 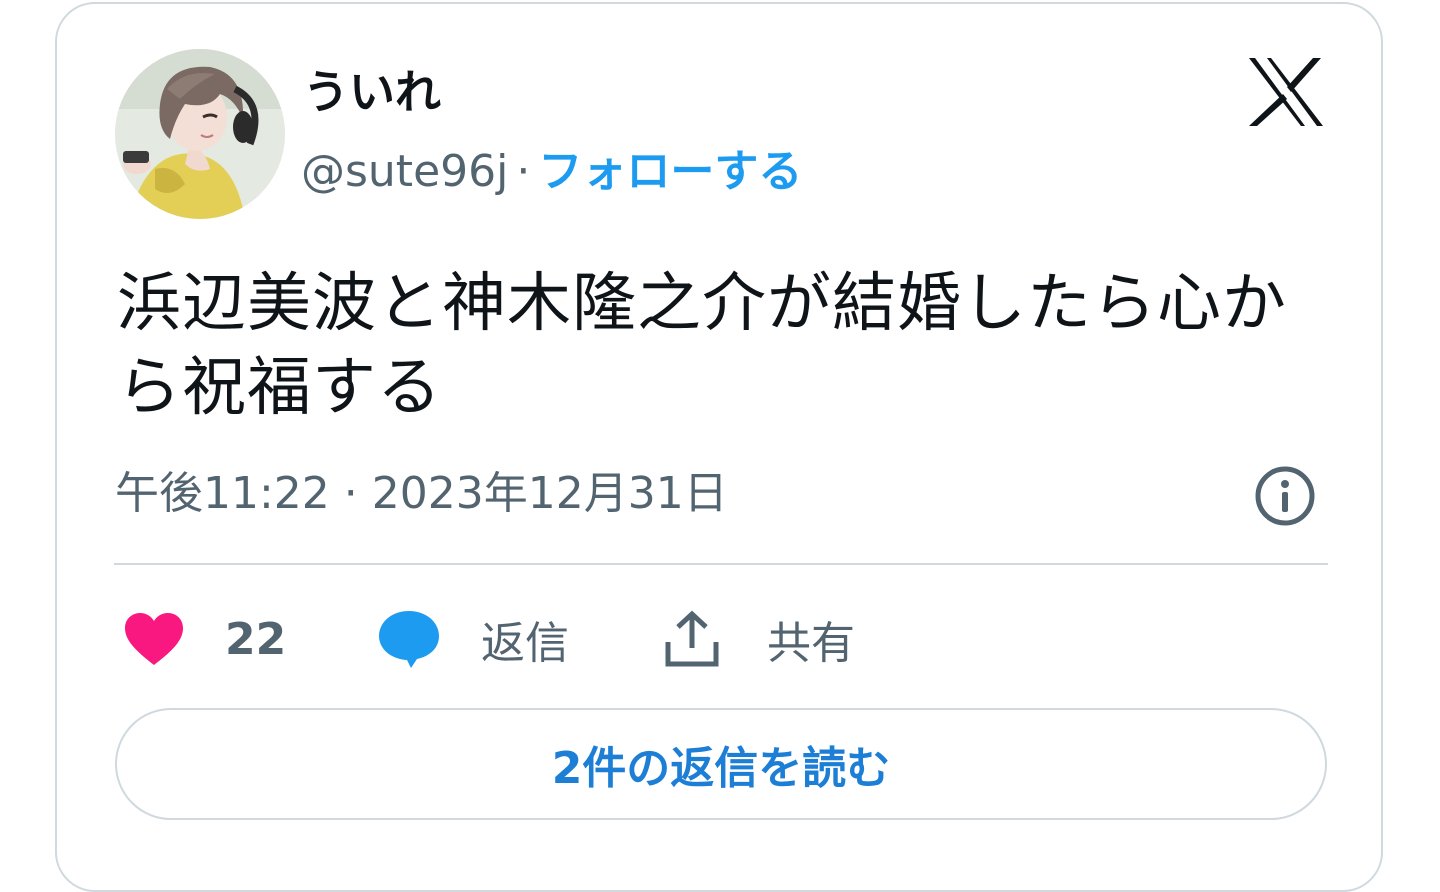 I want to click on info-icon, so click(x=1285, y=496).